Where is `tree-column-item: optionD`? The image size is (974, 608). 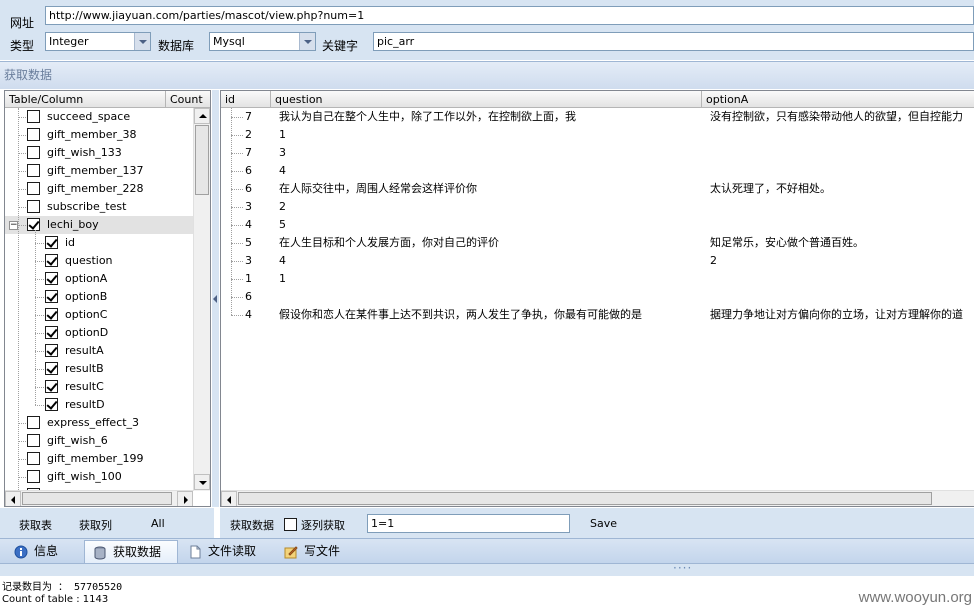 tree-column-item: optionD is located at coordinates (99, 333).